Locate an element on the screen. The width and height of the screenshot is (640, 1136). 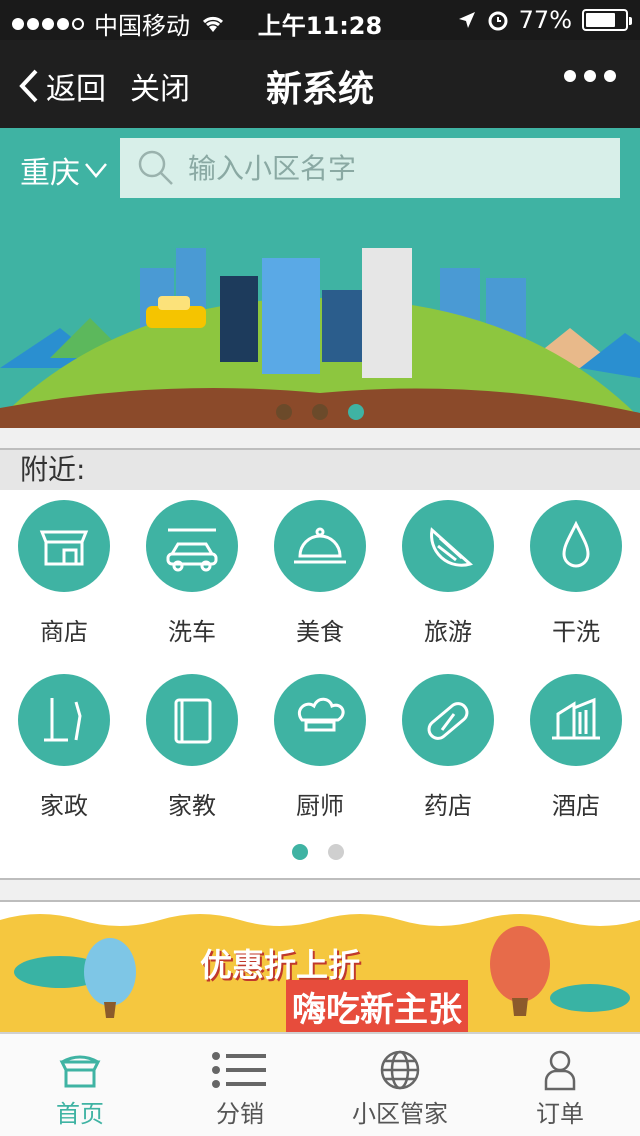
travel-icon is located at coordinates (448, 546).